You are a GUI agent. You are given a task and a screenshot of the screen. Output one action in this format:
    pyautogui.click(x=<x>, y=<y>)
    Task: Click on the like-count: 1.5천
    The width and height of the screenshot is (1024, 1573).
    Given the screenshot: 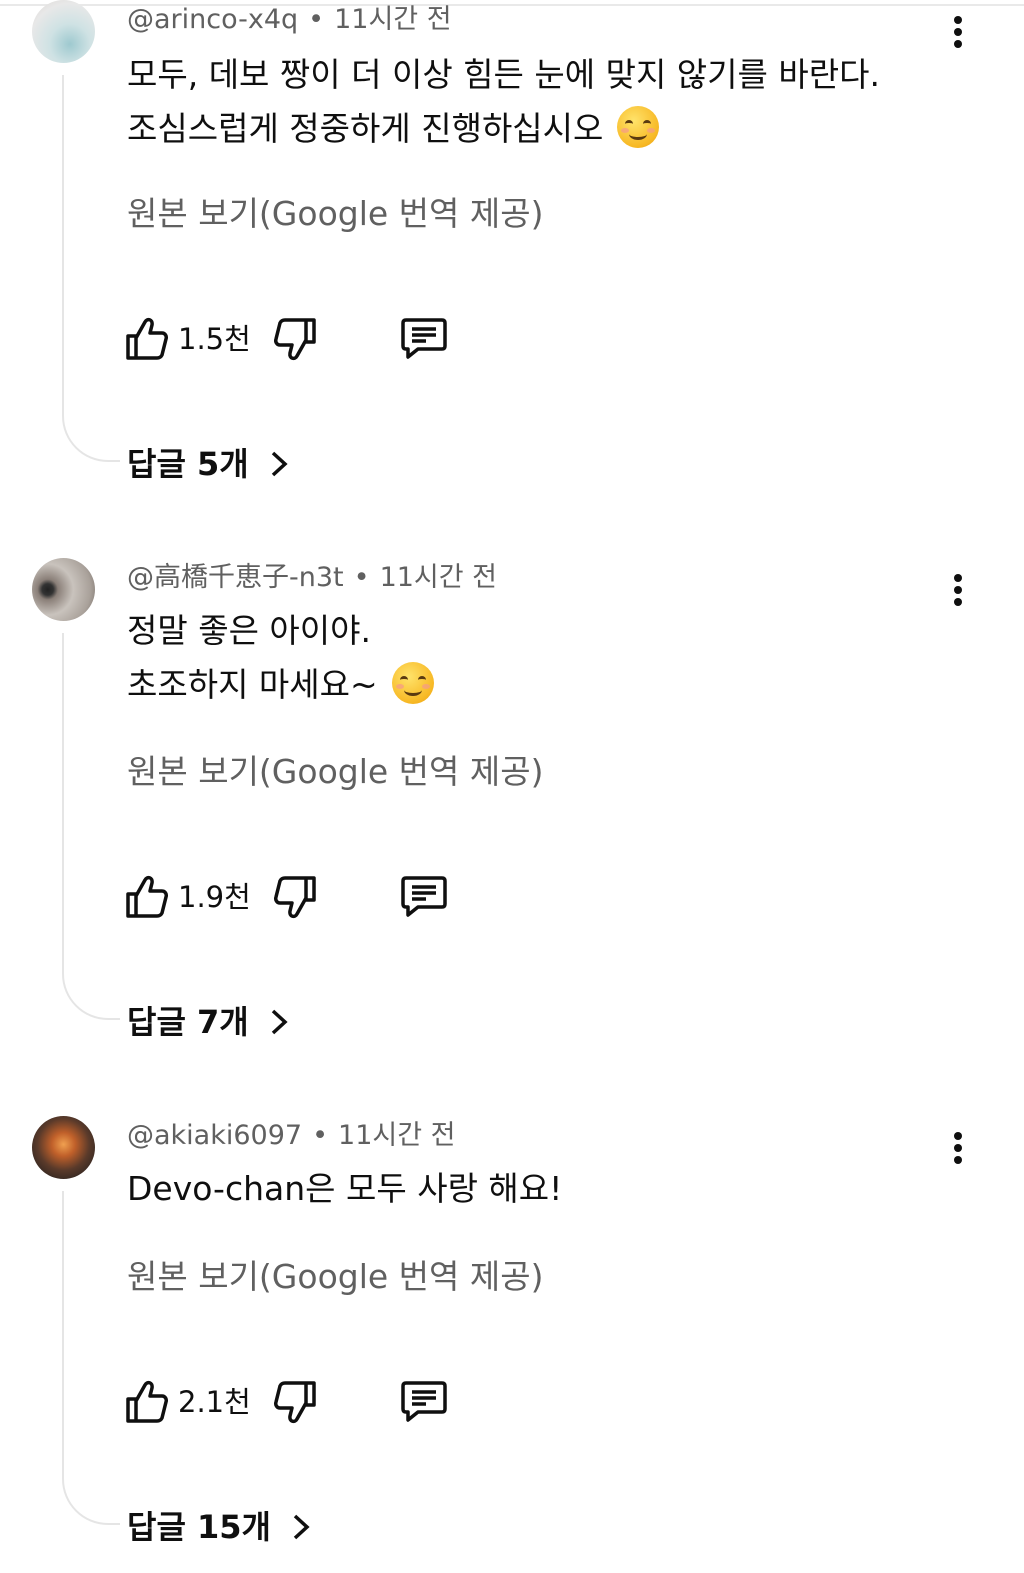 What is the action you would take?
    pyautogui.click(x=214, y=339)
    